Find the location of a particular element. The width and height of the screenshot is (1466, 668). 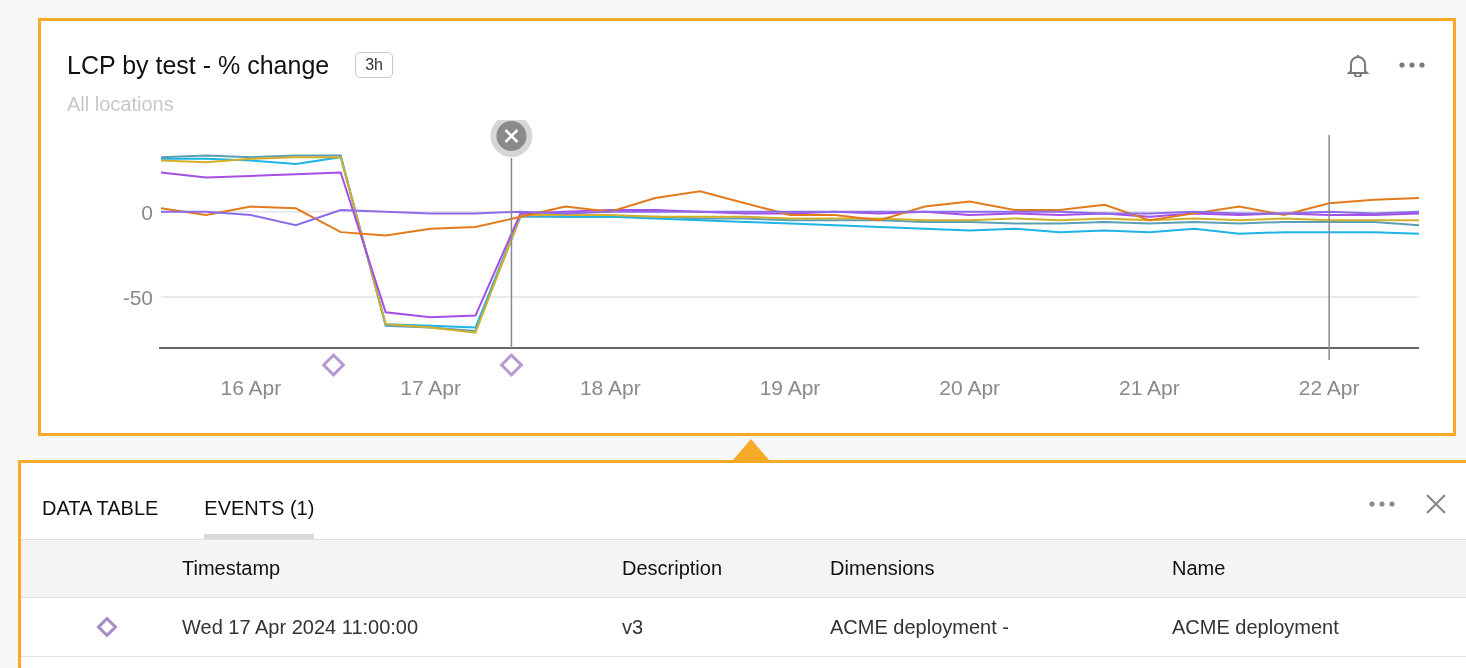

column-header: Dimensions is located at coordinates (883, 568).